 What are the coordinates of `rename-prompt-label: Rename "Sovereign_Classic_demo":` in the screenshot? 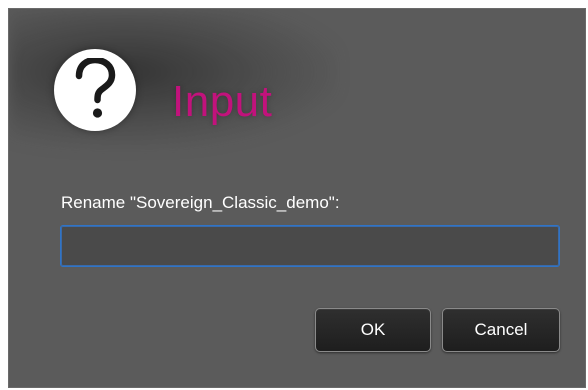 It's located at (200, 202).